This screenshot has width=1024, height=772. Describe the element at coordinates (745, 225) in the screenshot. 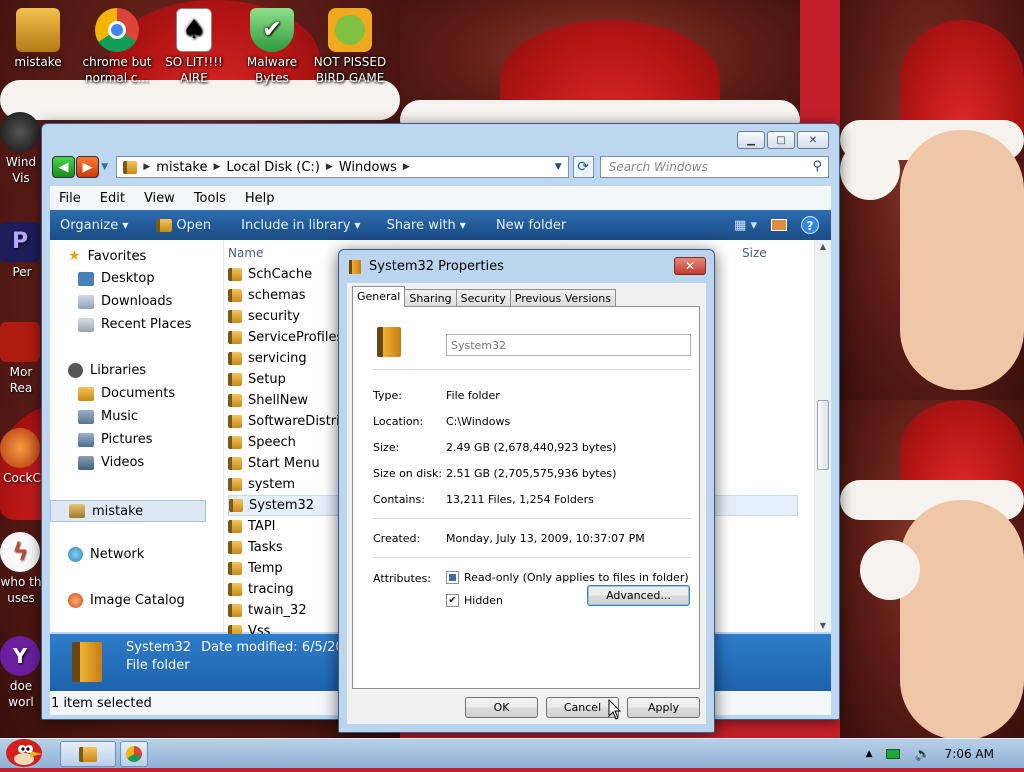

I see `change-view-icon: ▦ ▾` at that location.